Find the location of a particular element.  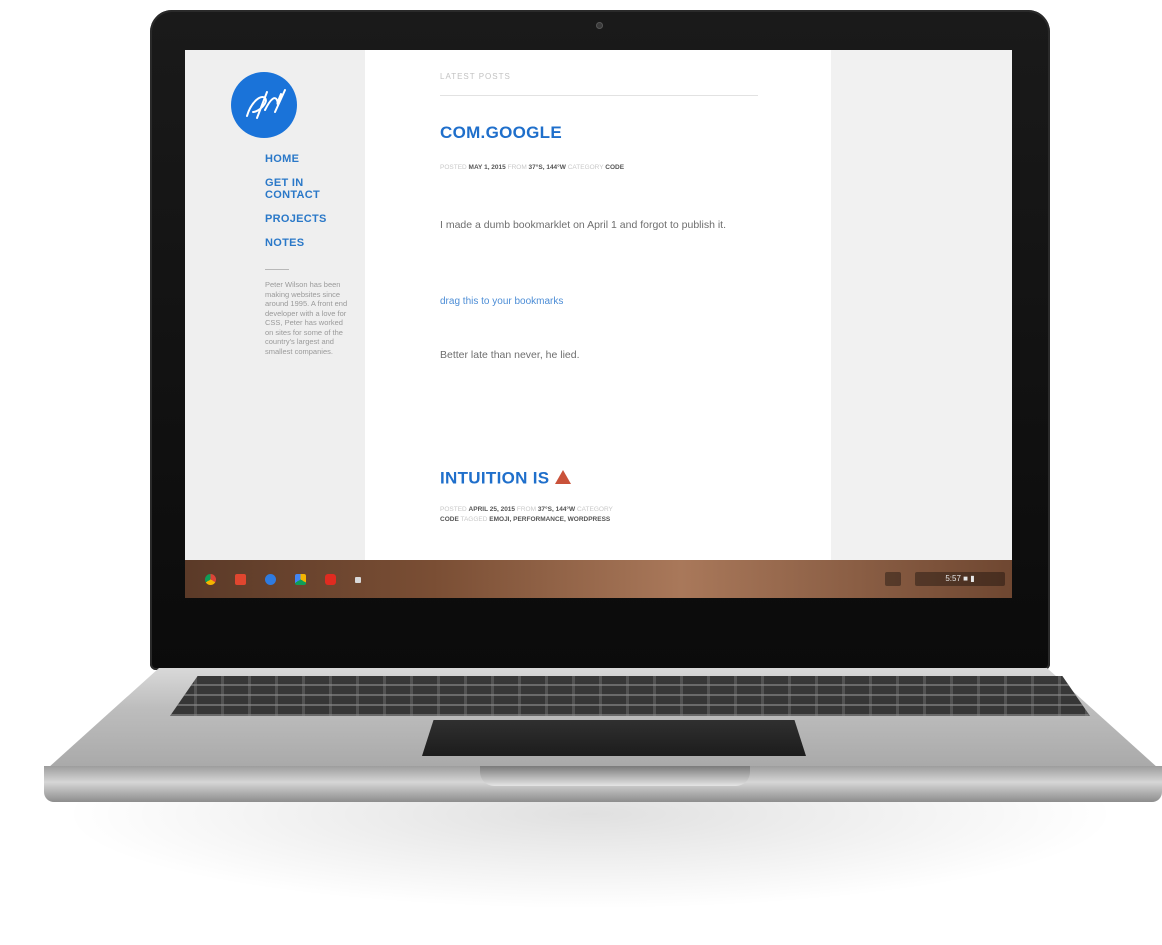

nav-get-in-contact: GET IN CONTACT is located at coordinates (295, 189).